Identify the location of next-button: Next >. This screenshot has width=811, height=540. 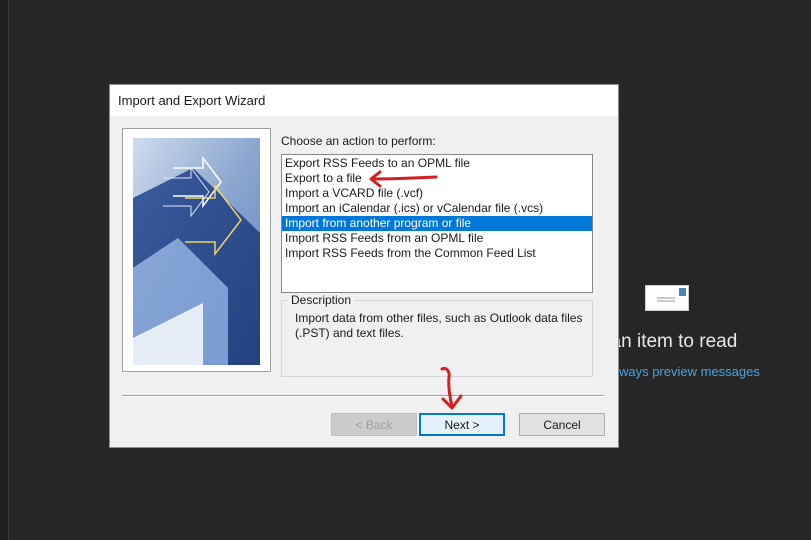
(462, 424).